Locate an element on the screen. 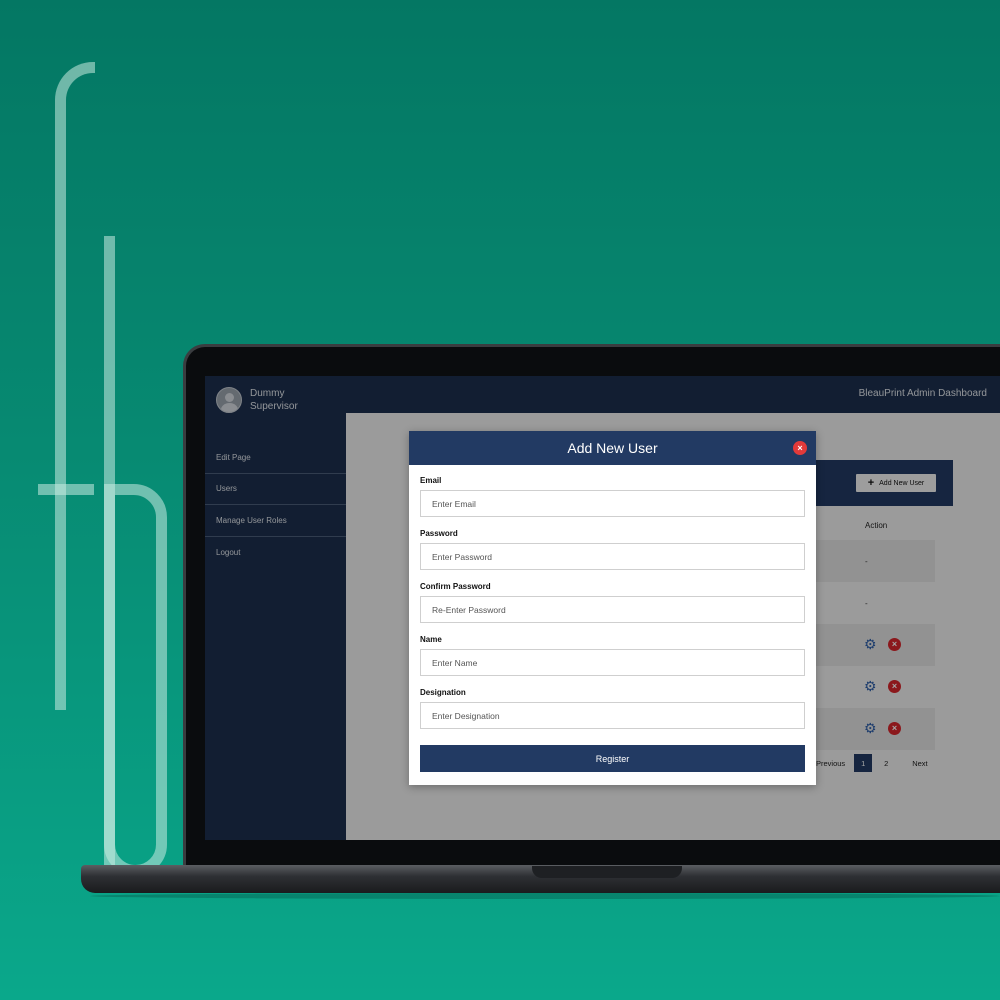 The height and width of the screenshot is (1000, 1000). logo-b-bowl is located at coordinates (135, 680).